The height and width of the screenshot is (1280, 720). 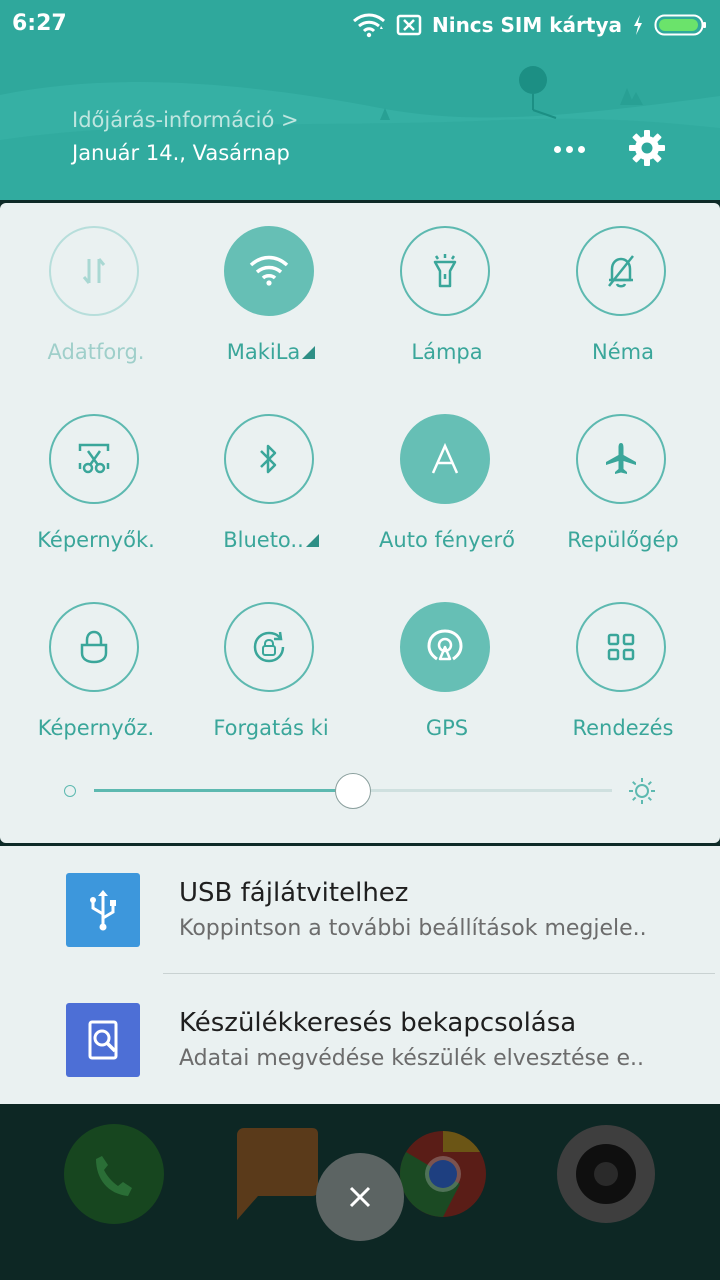 What do you see at coordinates (557, 149) in the screenshot?
I see `more-icon` at bounding box center [557, 149].